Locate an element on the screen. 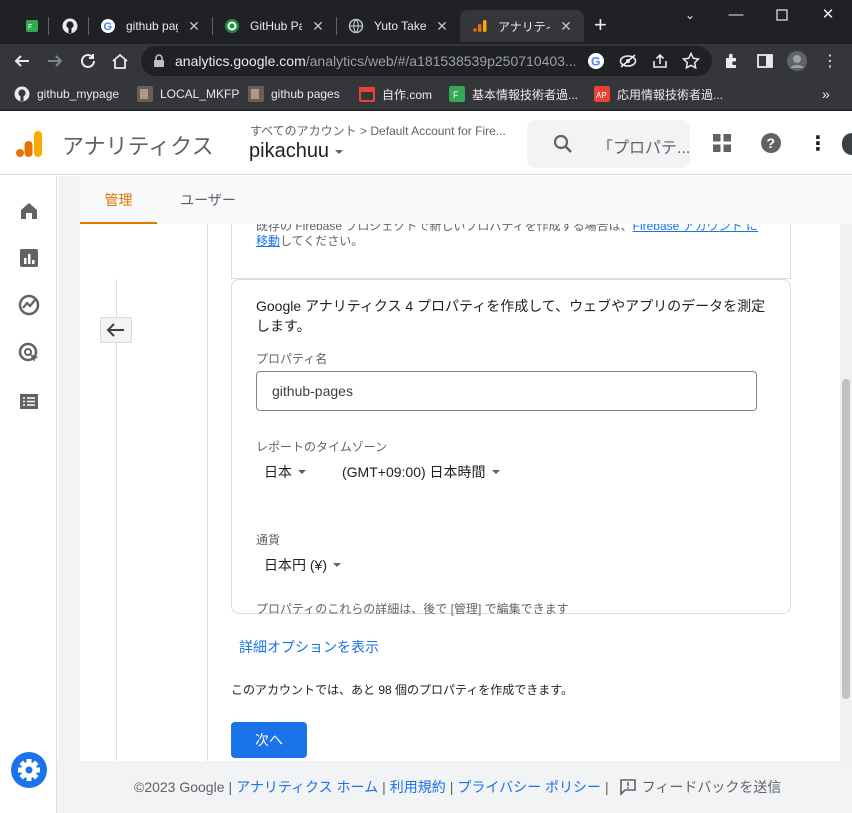 The image size is (852, 813). more-options-icon: ⋮ is located at coordinates (818, 143).